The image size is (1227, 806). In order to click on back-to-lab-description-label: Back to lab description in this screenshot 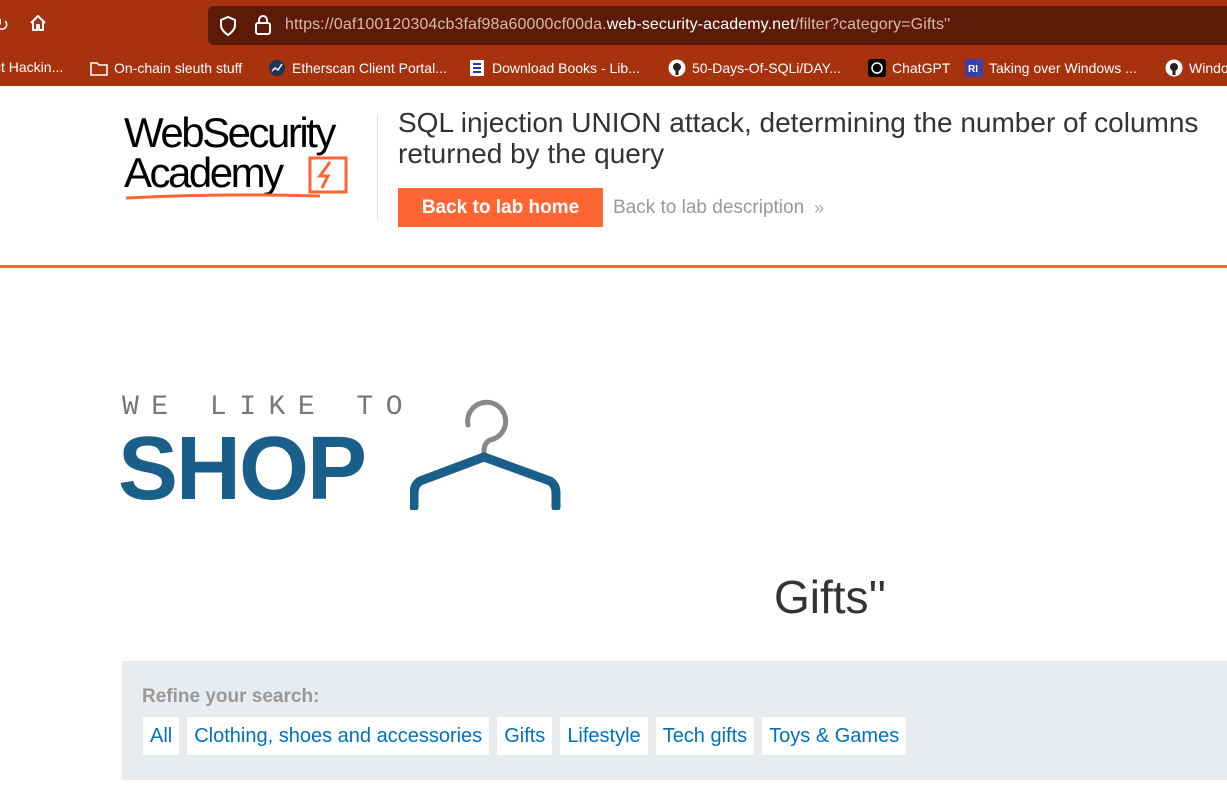, I will do `click(709, 207)`.